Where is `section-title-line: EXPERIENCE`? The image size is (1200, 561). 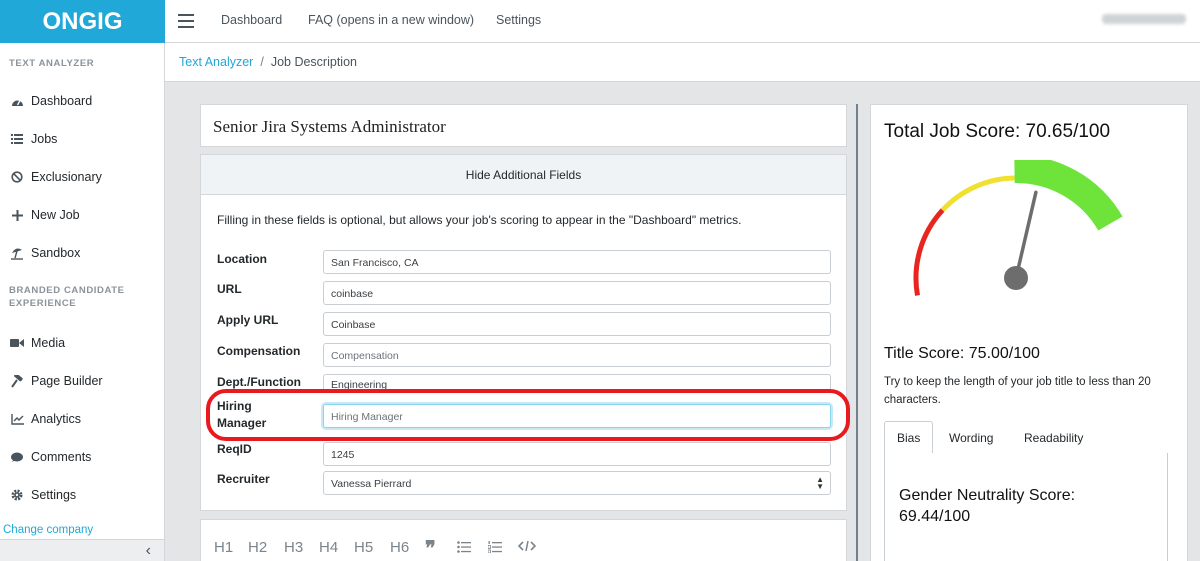 section-title-line: EXPERIENCE is located at coordinates (43, 303).